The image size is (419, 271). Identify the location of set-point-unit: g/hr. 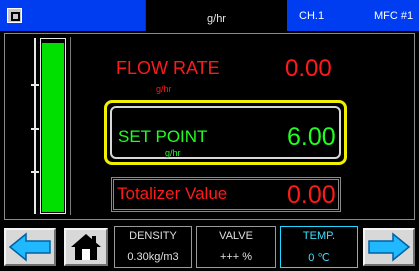
(173, 153).